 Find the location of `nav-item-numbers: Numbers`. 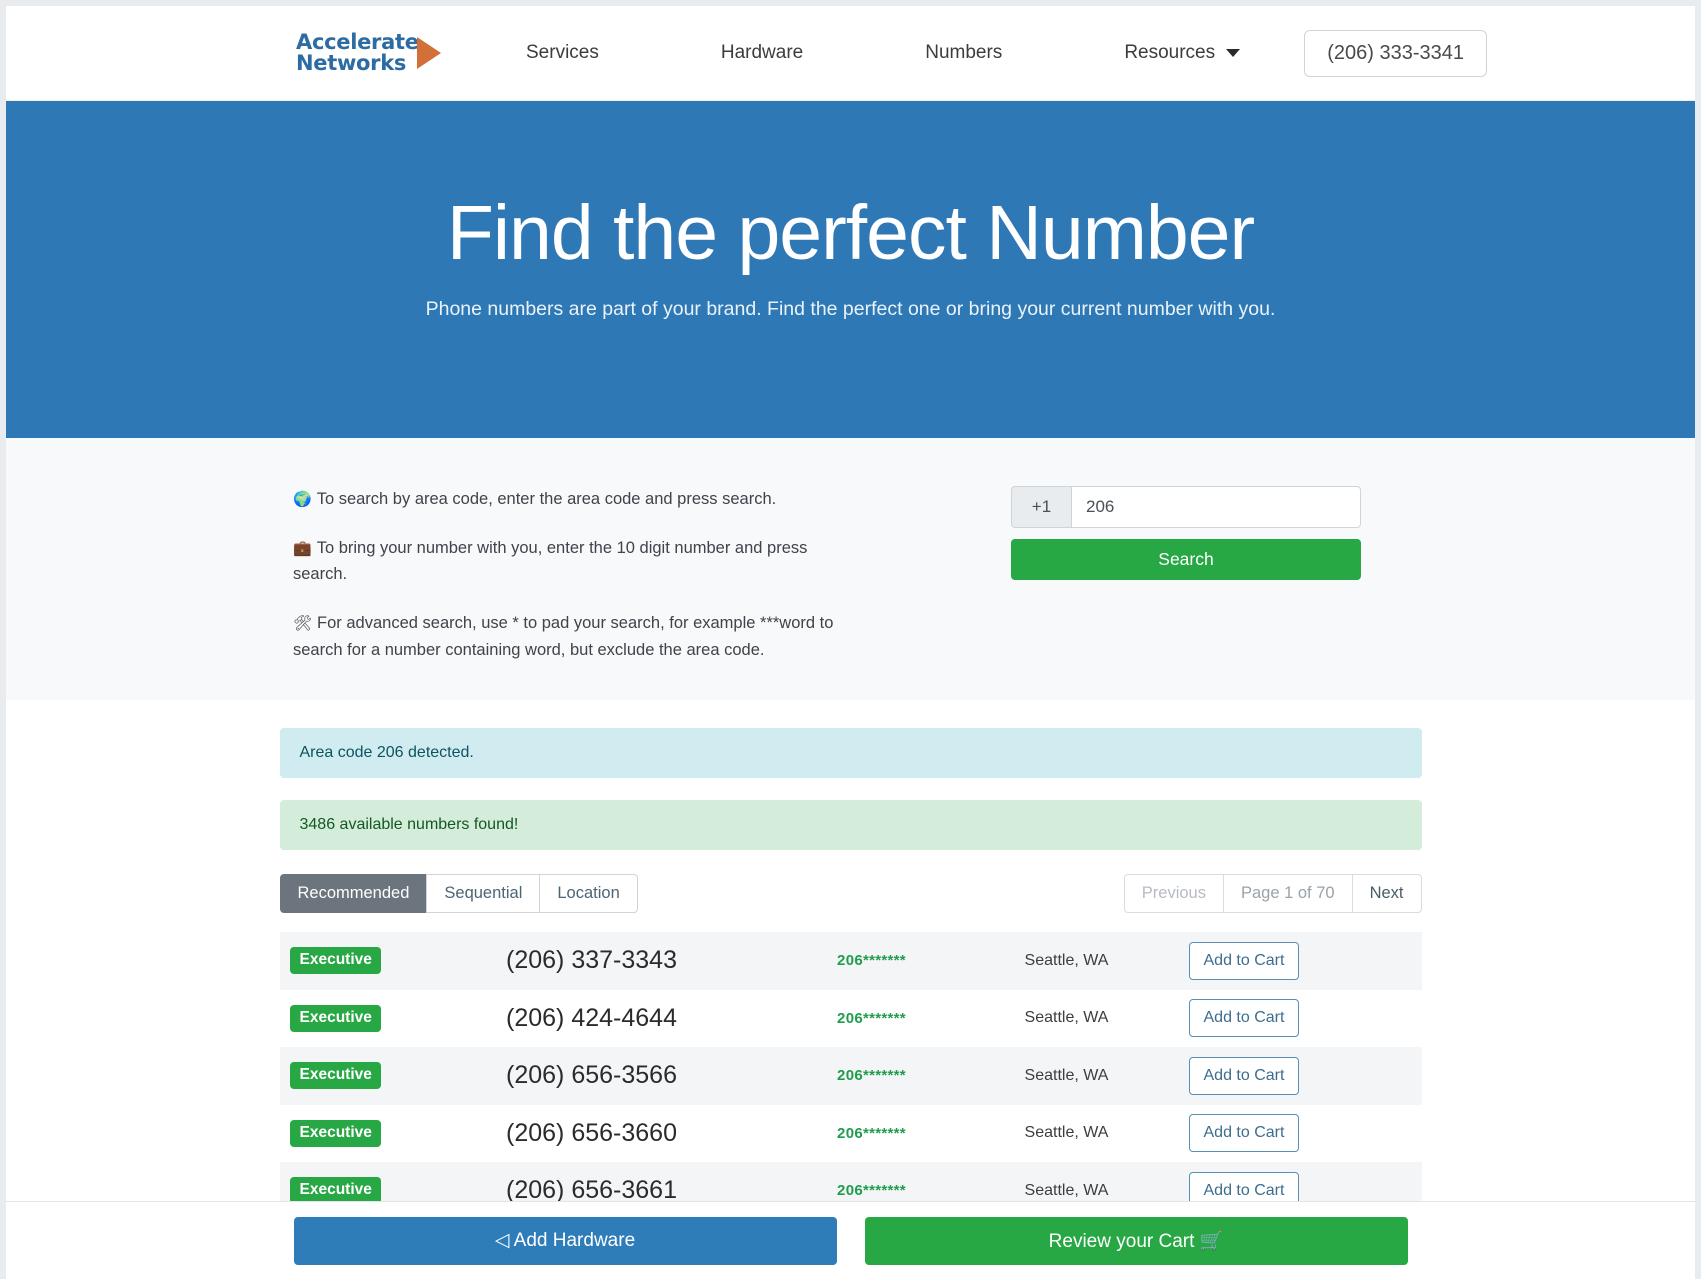

nav-item-numbers: Numbers is located at coordinates (963, 53).